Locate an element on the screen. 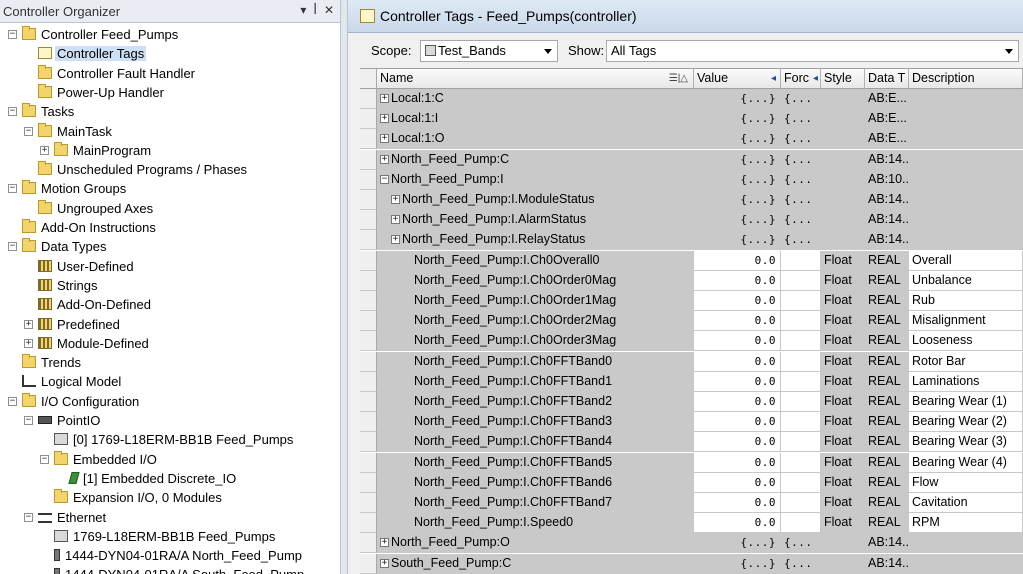 The width and height of the screenshot is (1023, 574). tree-node-1769-l18erm-bb1b-feed-pumps: 1769-L18ERM-BB1B Feed_Pumps is located at coordinates (165, 536).